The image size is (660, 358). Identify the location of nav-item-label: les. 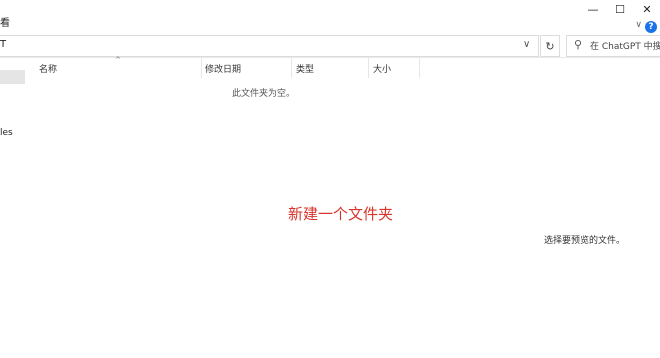
(6, 133).